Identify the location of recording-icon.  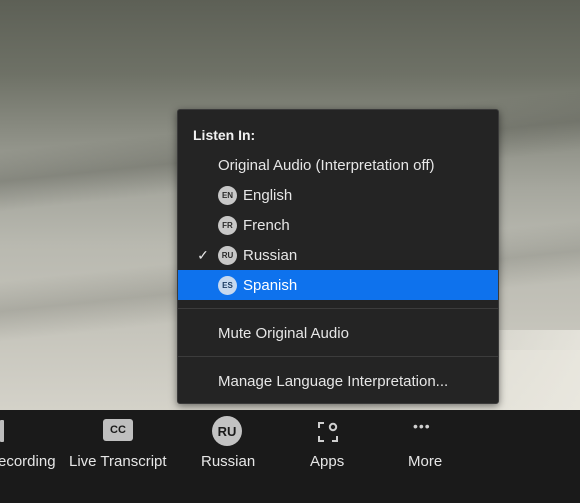
(2, 431).